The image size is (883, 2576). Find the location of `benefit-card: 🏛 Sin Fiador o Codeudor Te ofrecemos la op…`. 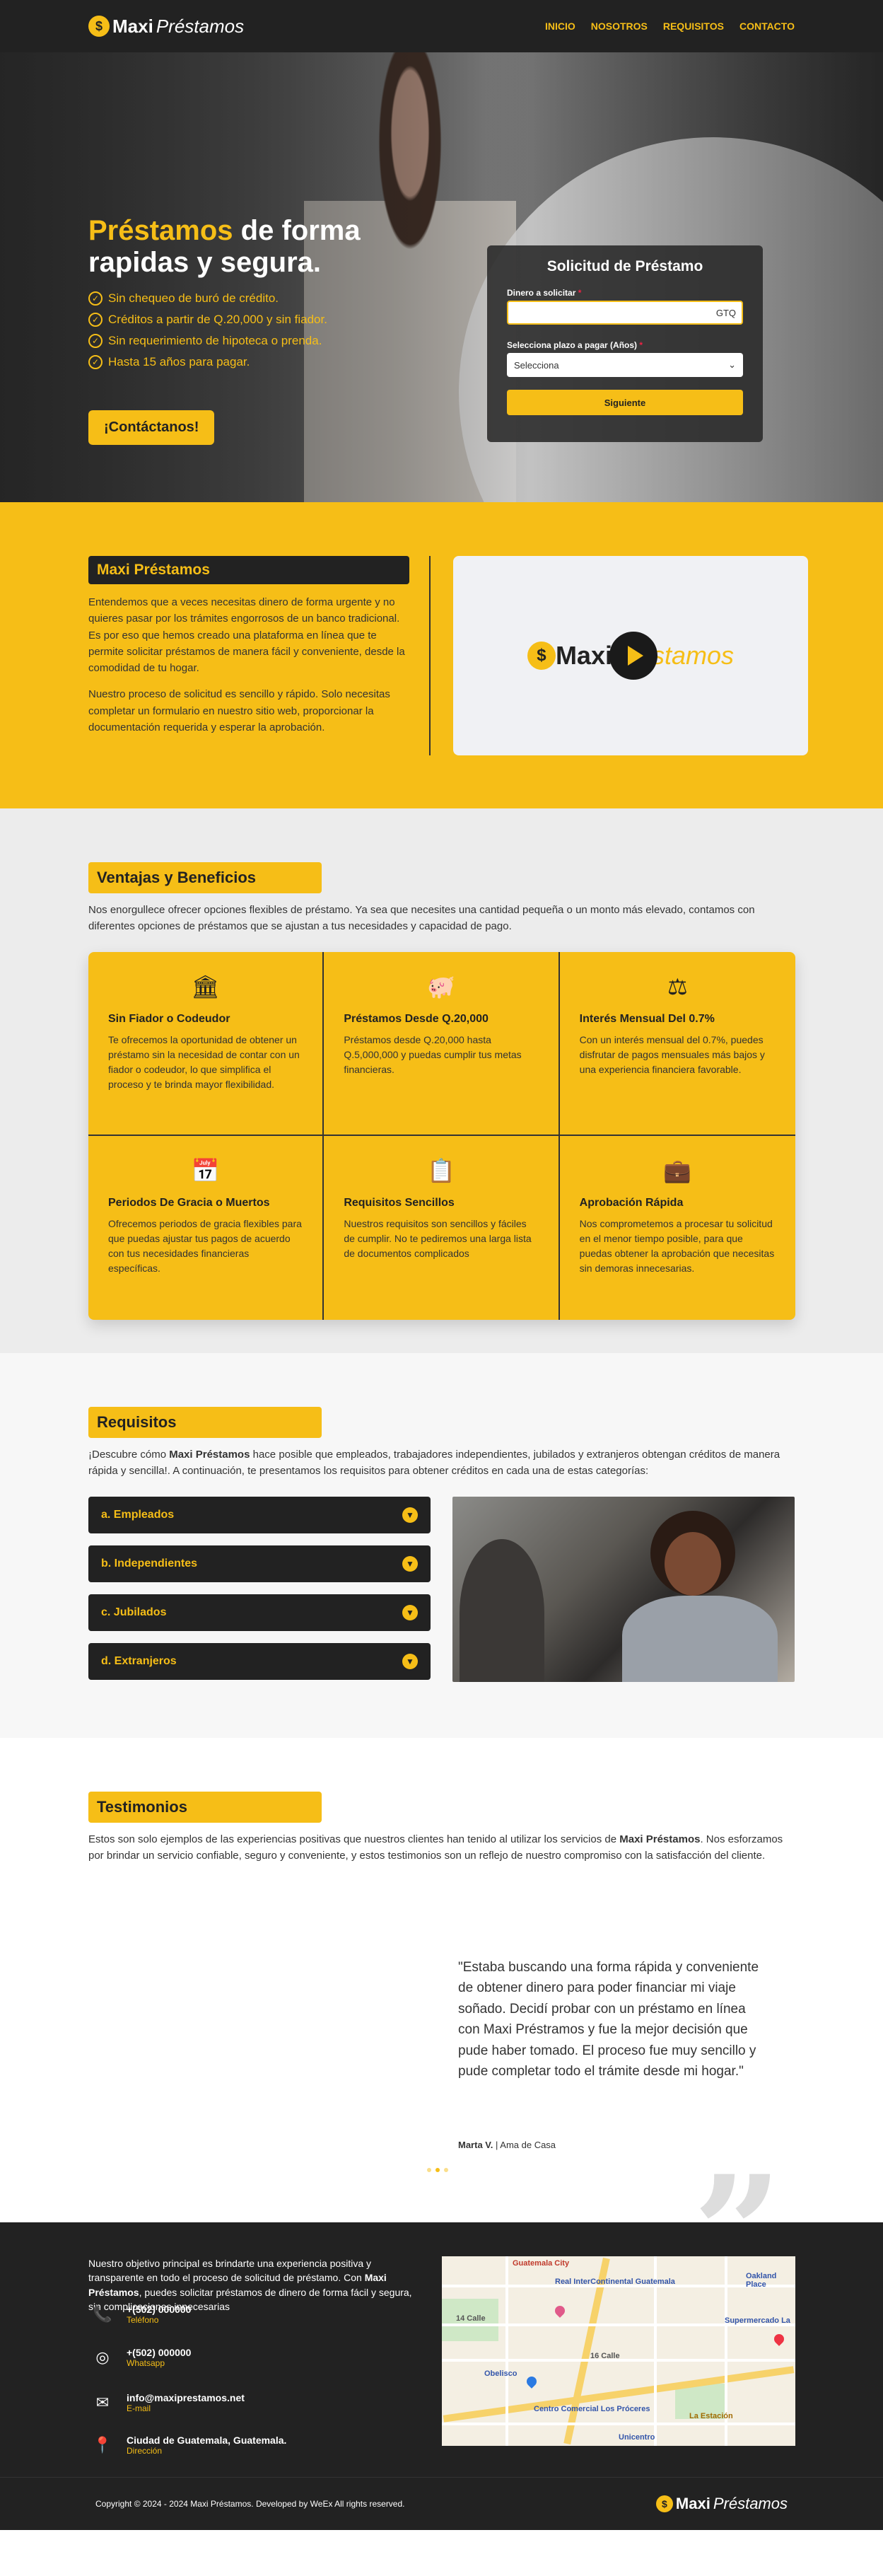

benefit-card: 🏛 Sin Fiador o Codeudor Te ofrecemos la op… is located at coordinates (206, 1044).